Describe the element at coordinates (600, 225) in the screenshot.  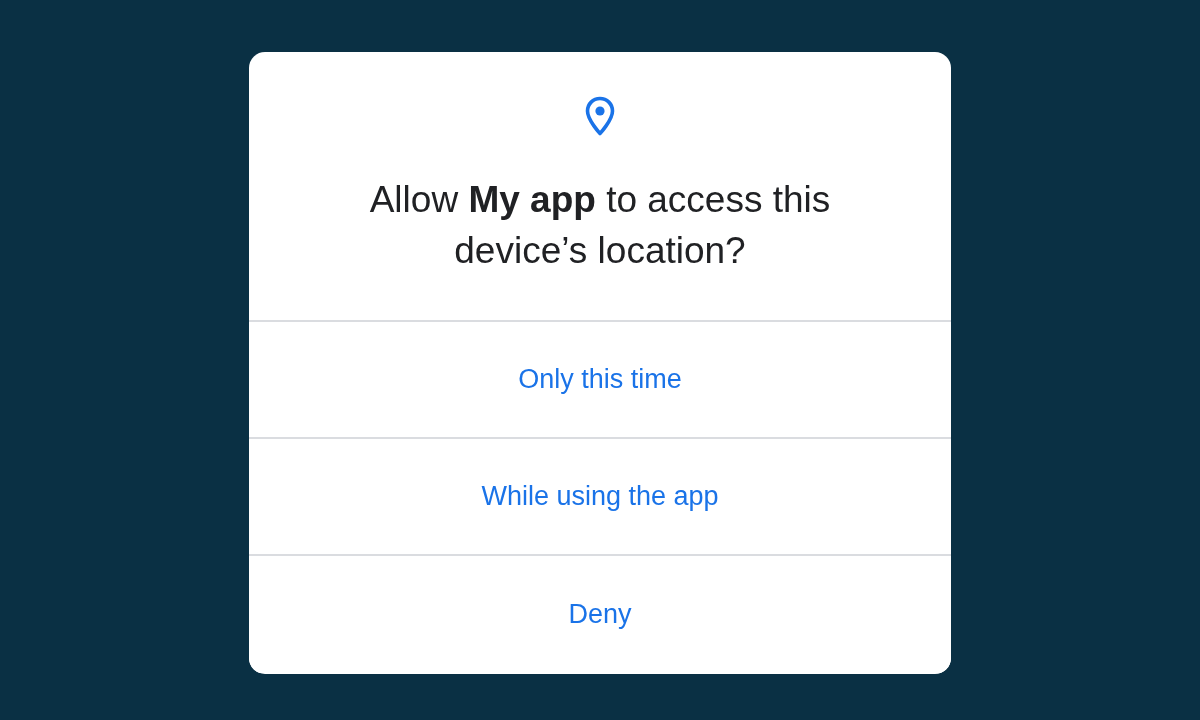
I see `dialog-title: Allow My app to access this device’s location?` at that location.